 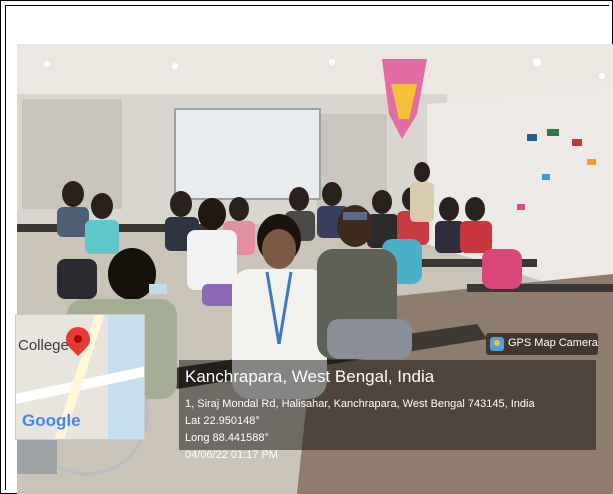 I want to click on place-title: Kanchrapara, West Bengal, India, so click(x=310, y=376).